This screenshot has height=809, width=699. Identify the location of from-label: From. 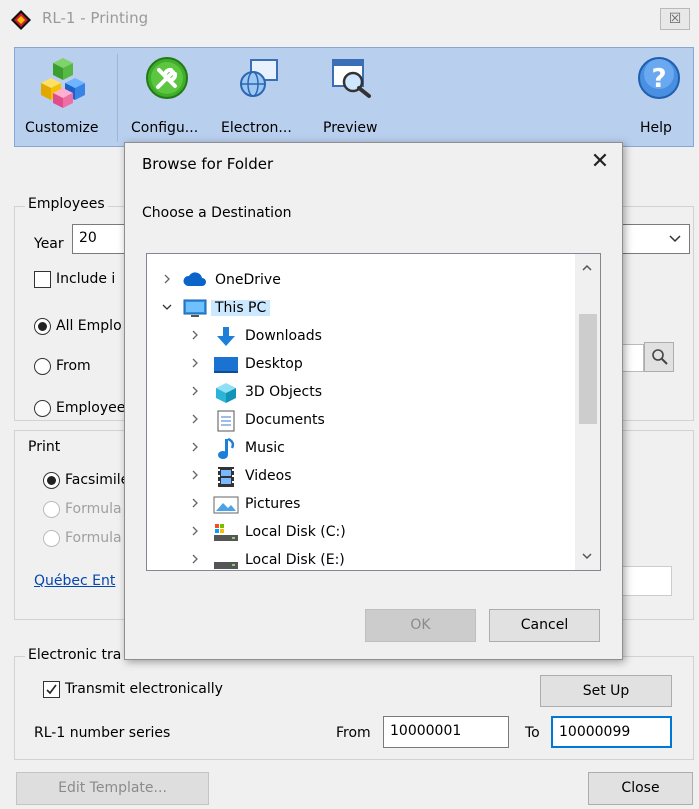
(73, 366).